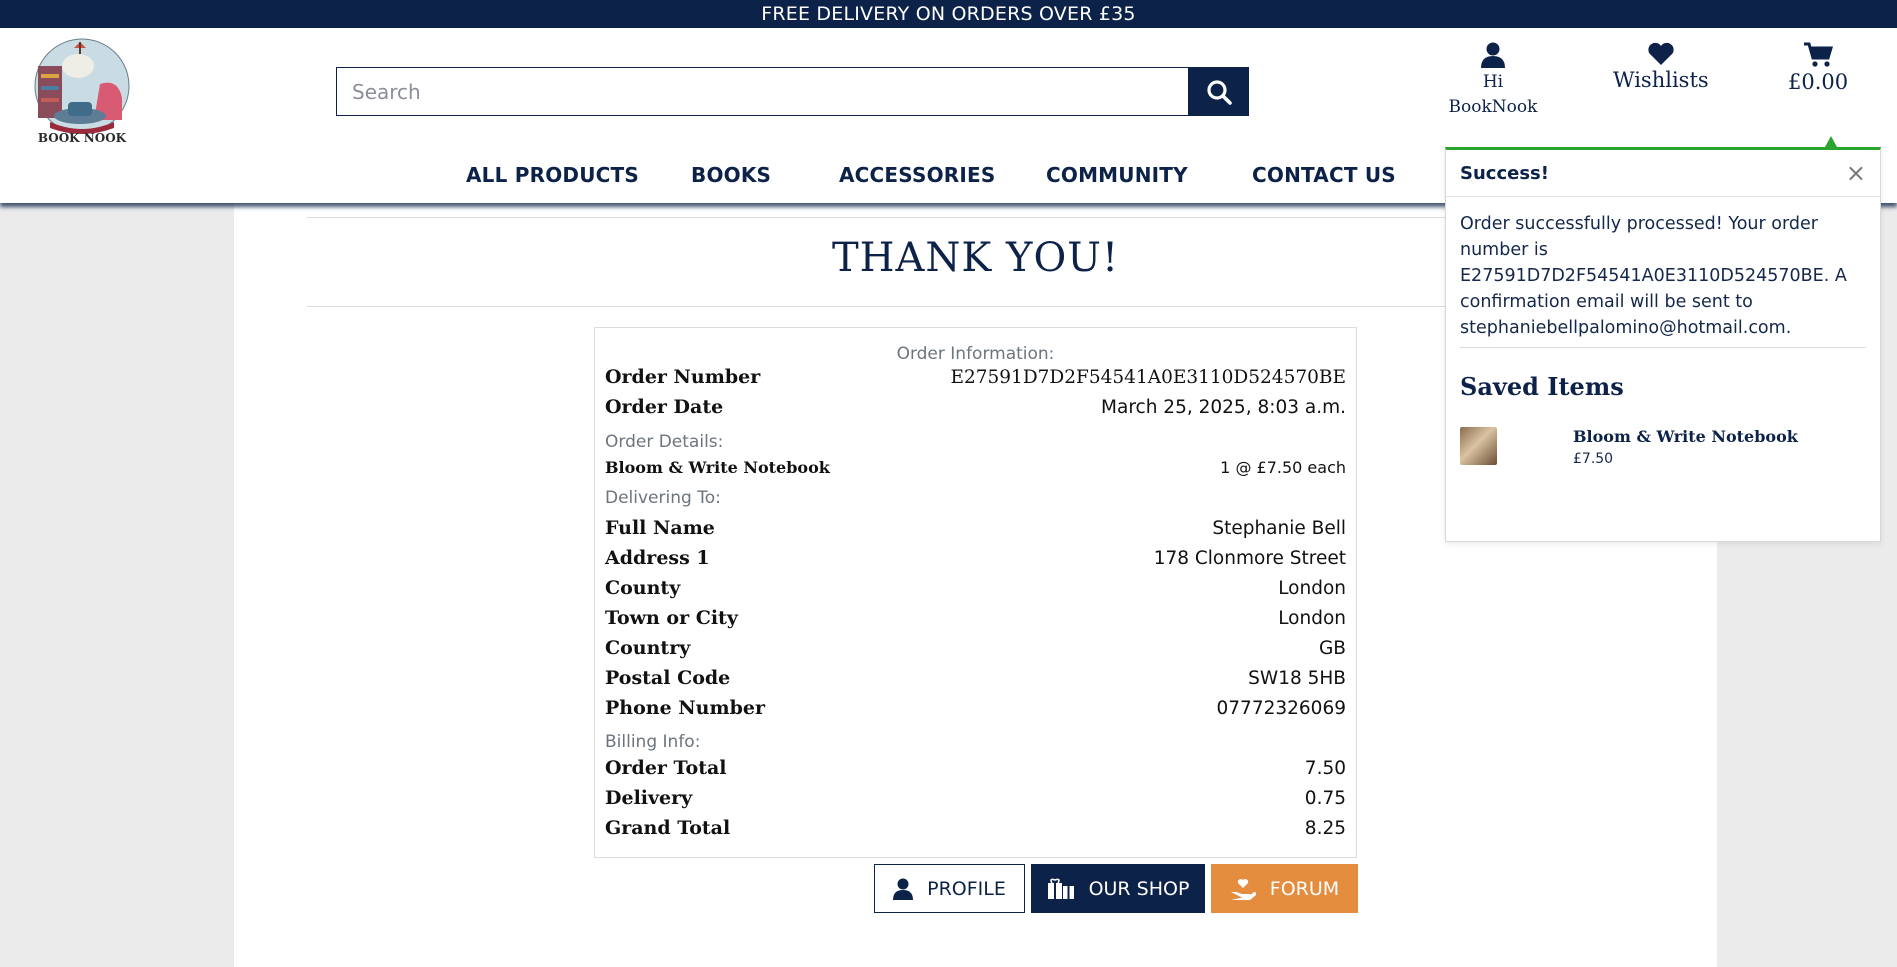  I want to click on billing-label: Order Total, so click(666, 768).